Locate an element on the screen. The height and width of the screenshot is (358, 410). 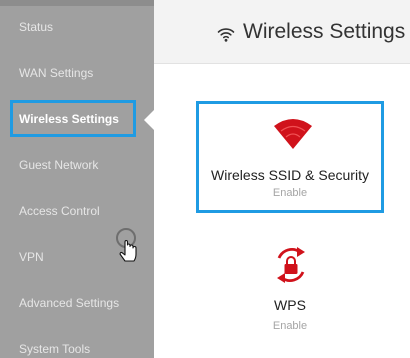
sidebar-item-label: VPN is located at coordinates (31, 257).